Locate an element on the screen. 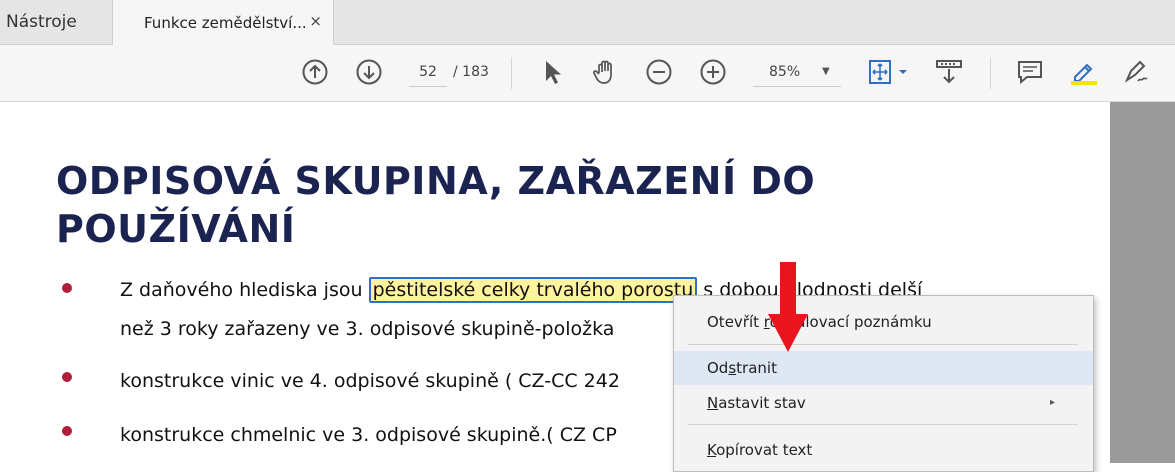 This screenshot has height=472, width=1175. bullet-1-prefix: Z daňového hlediska jsou is located at coordinates (244, 290).